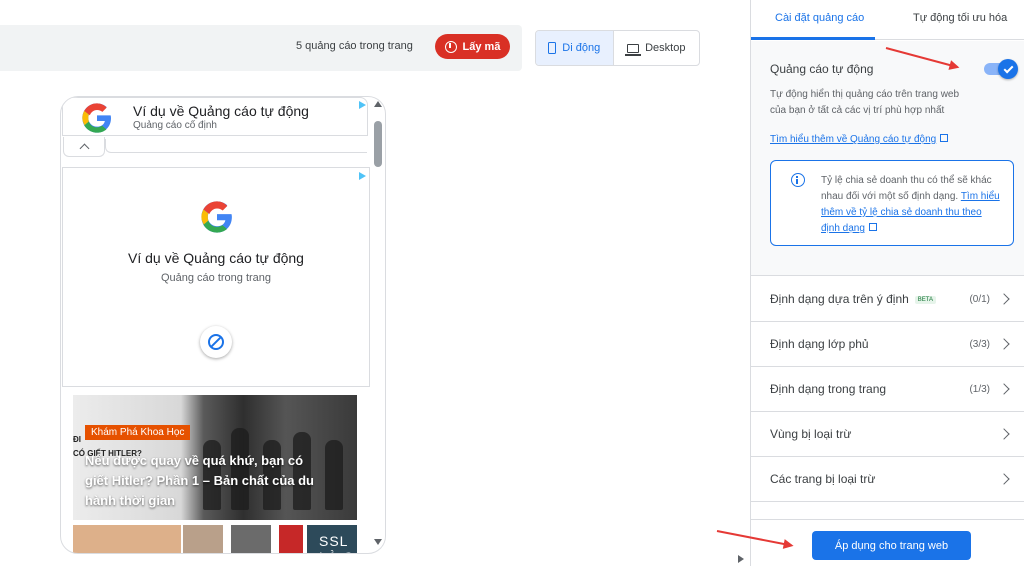  Describe the element at coordinates (891, 545) in the screenshot. I see `apply-to-site-button: Áp dụng cho trang web` at that location.